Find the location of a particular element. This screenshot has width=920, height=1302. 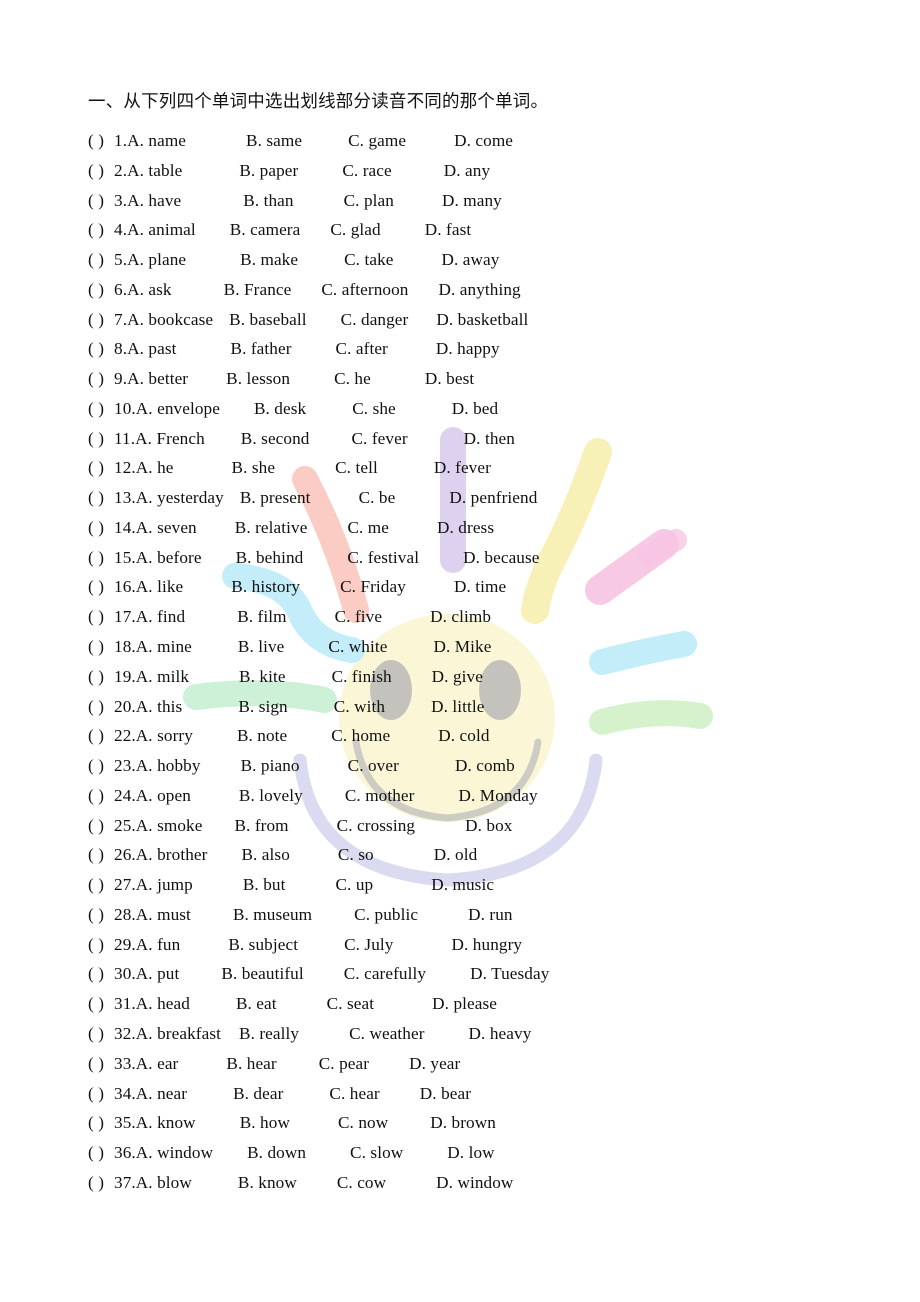

option-c: C. glad is located at coordinates (355, 230).